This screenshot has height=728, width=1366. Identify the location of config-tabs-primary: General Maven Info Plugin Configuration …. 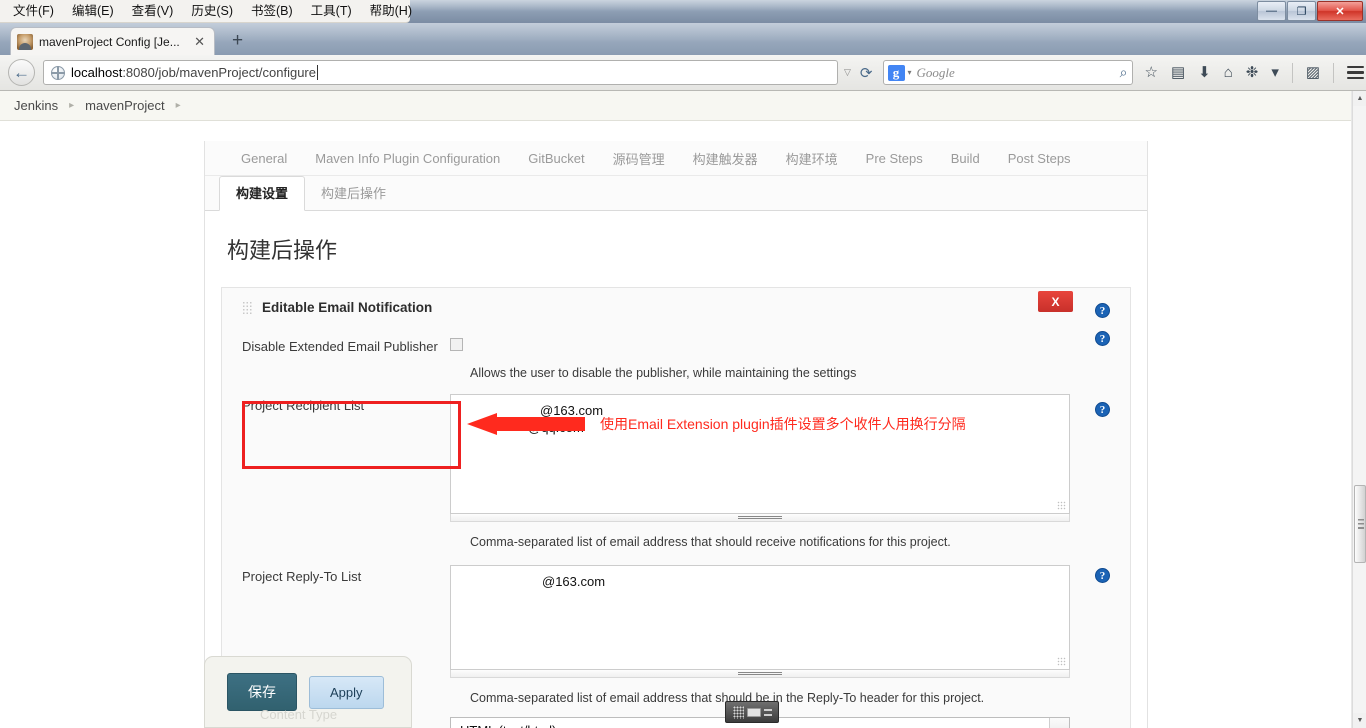
(676, 158).